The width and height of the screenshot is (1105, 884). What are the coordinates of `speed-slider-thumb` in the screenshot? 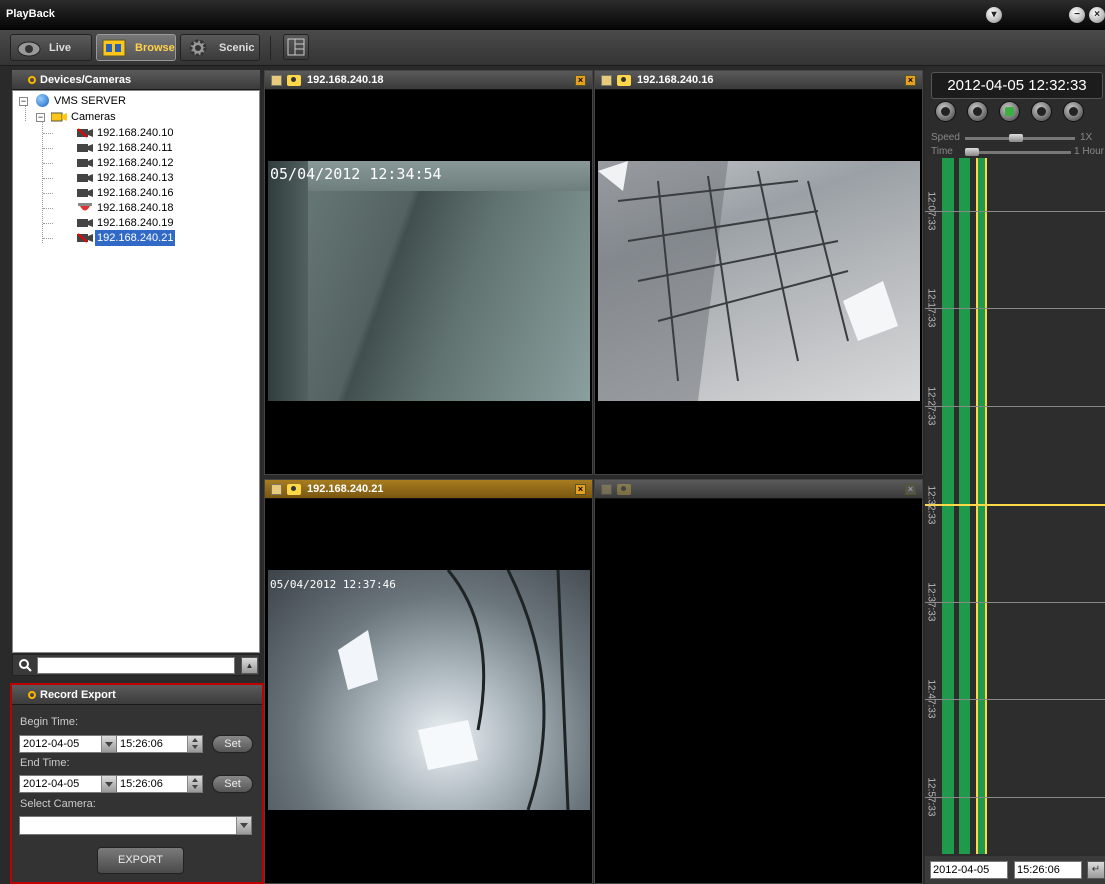 It's located at (1016, 138).